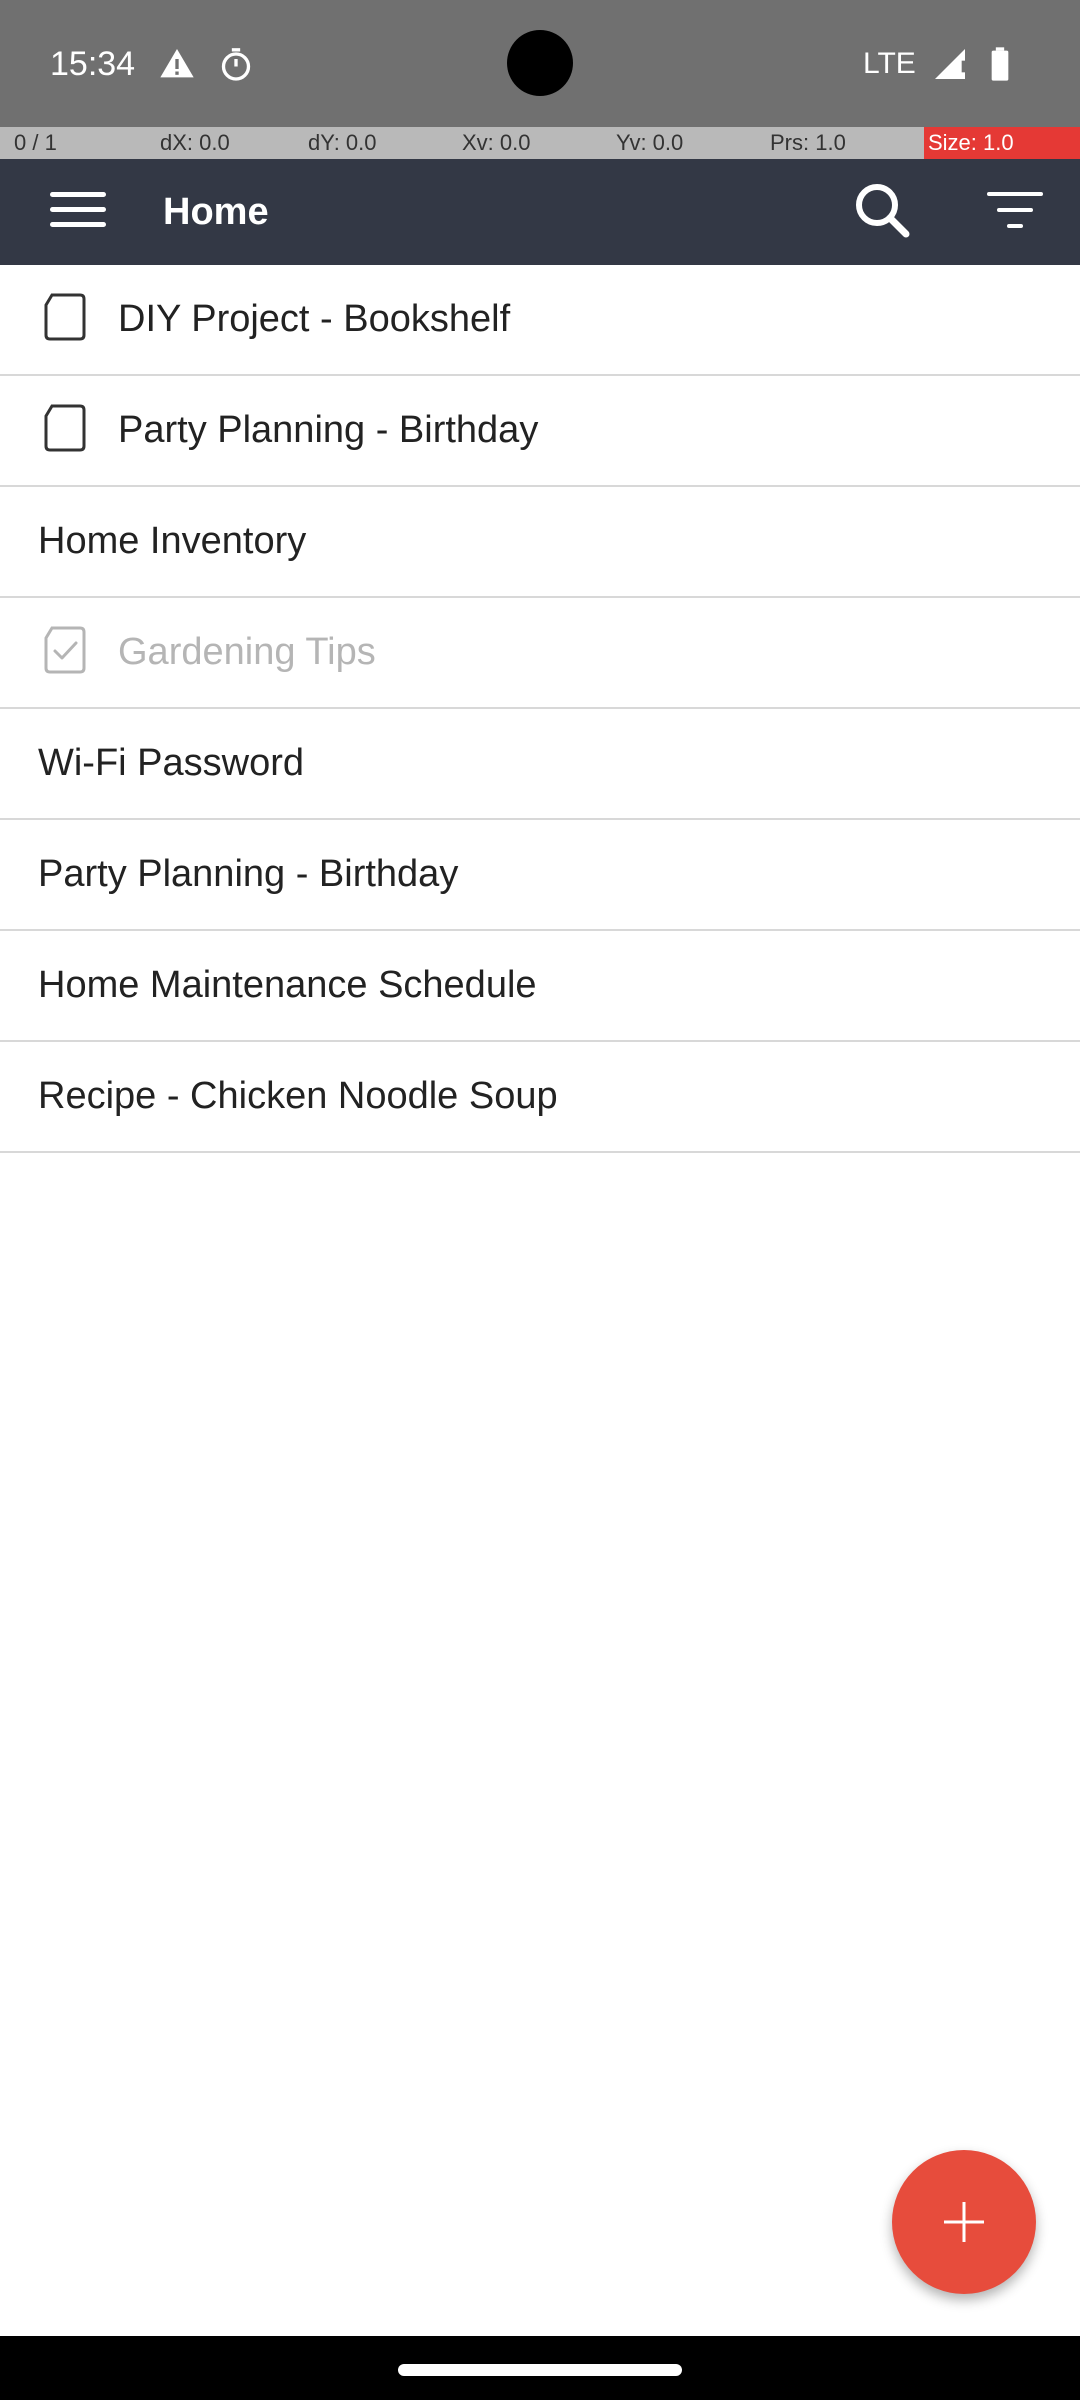 The height and width of the screenshot is (2400, 1080). I want to click on debug-size: Size: 1.0, so click(971, 142).